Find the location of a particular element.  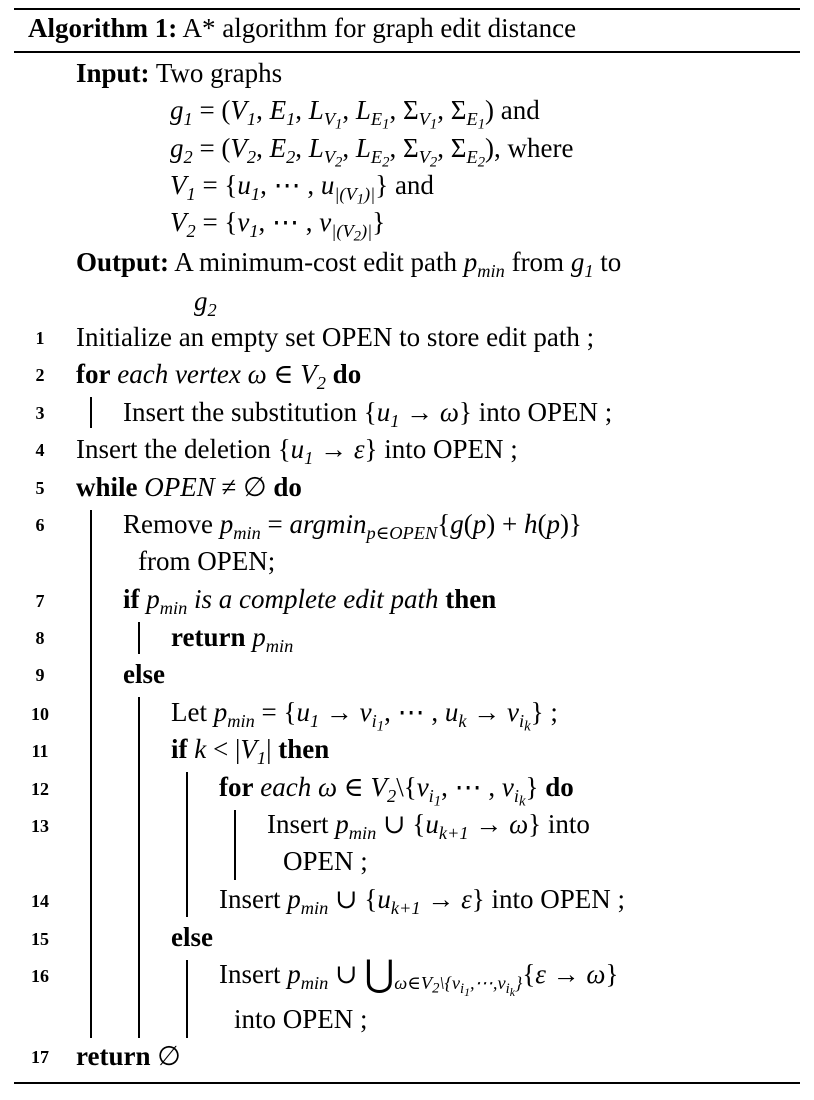

bottom-rule is located at coordinates (407, 1083).